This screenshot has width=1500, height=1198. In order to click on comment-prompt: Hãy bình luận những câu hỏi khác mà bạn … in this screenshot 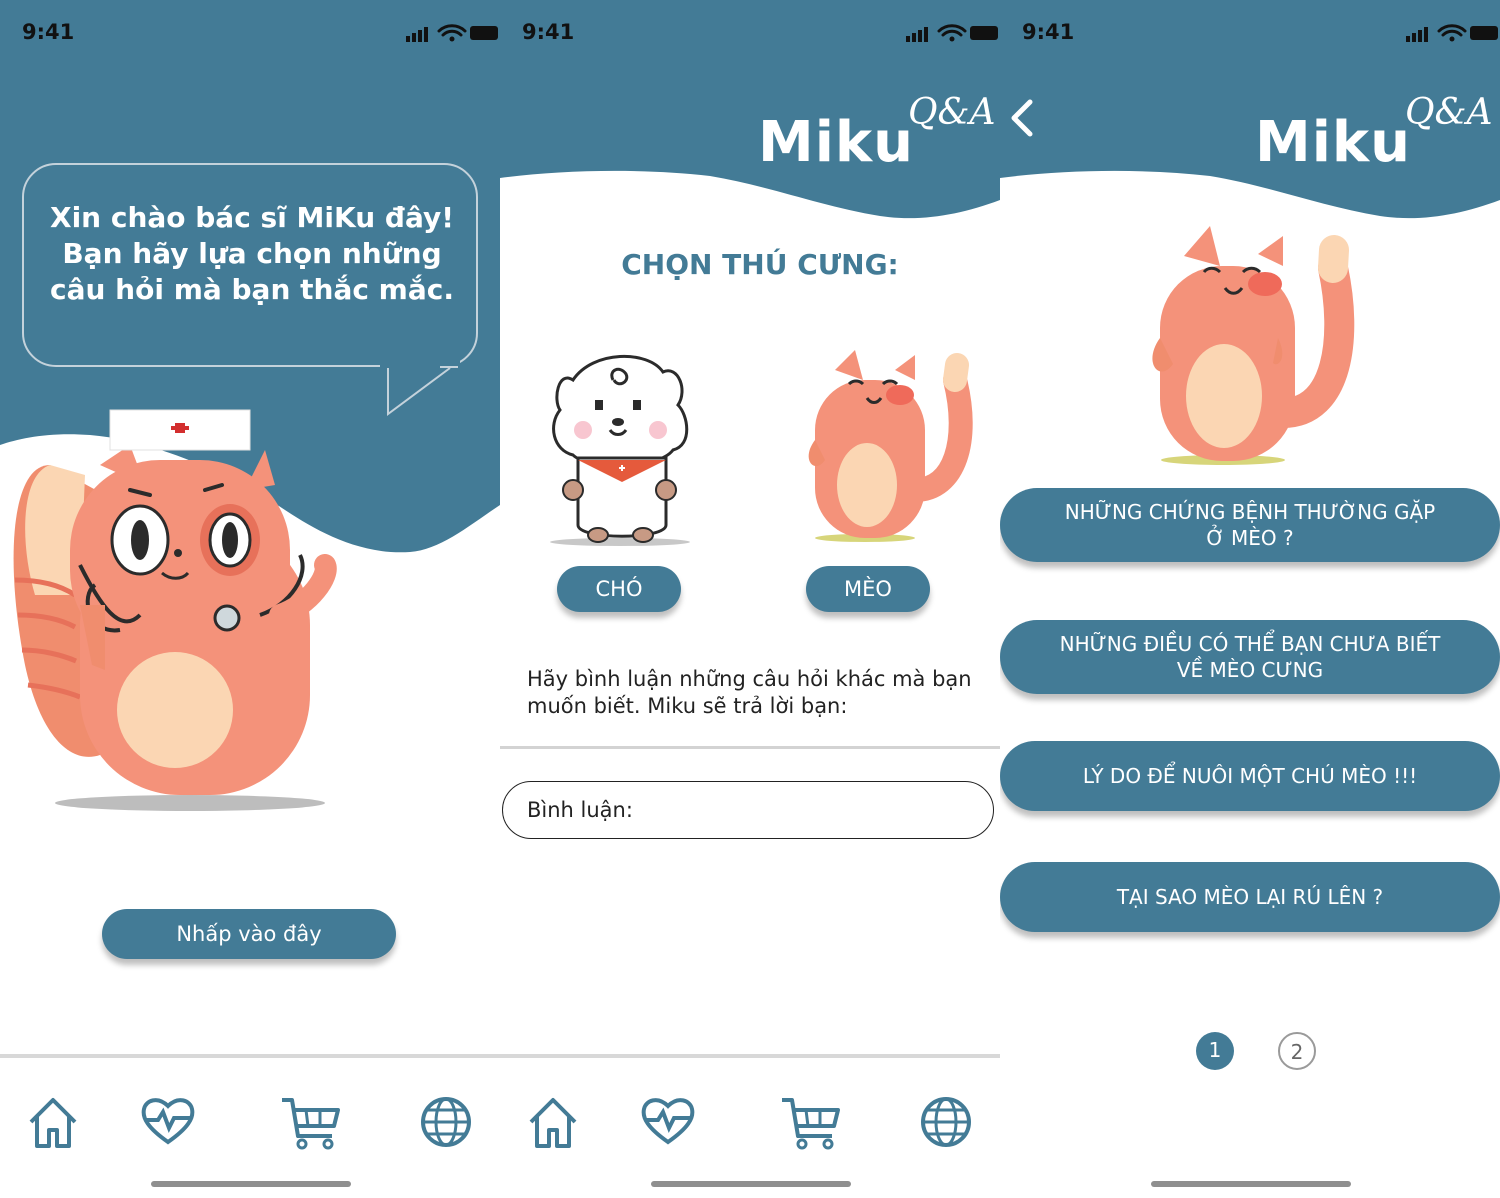, I will do `click(749, 692)`.